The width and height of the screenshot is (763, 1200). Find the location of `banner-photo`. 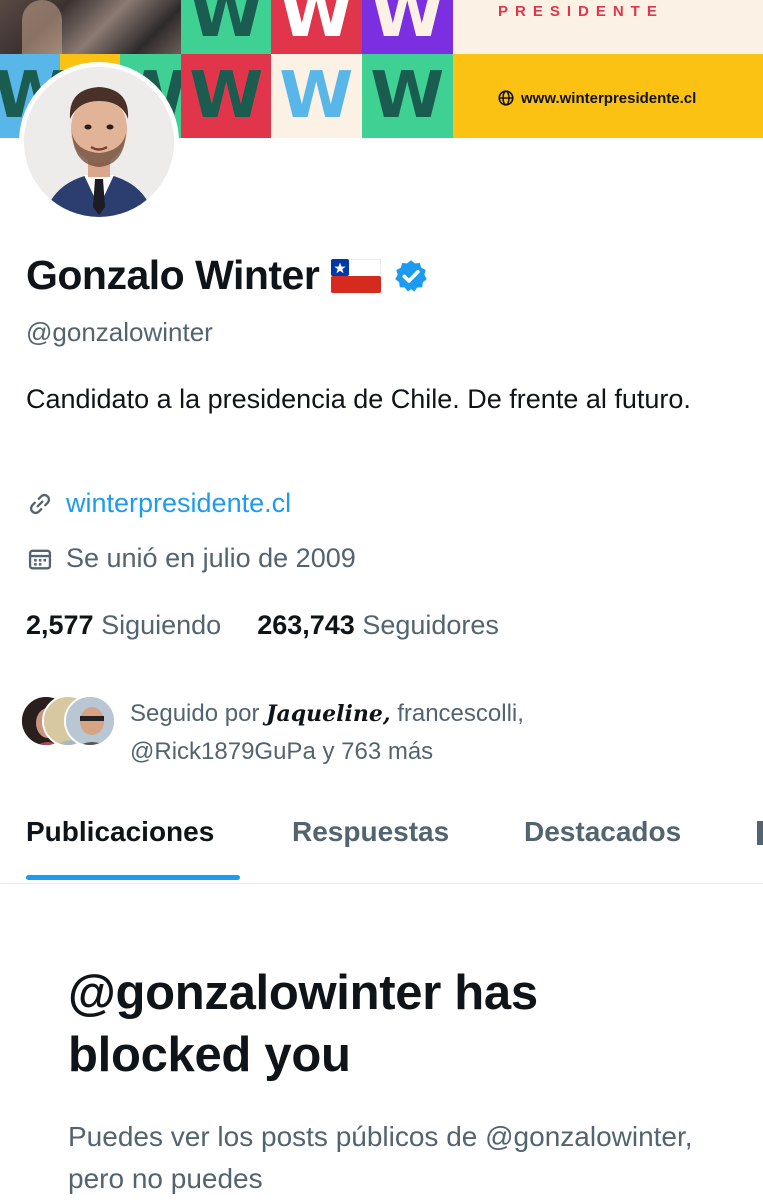

banner-photo is located at coordinates (90, 27).